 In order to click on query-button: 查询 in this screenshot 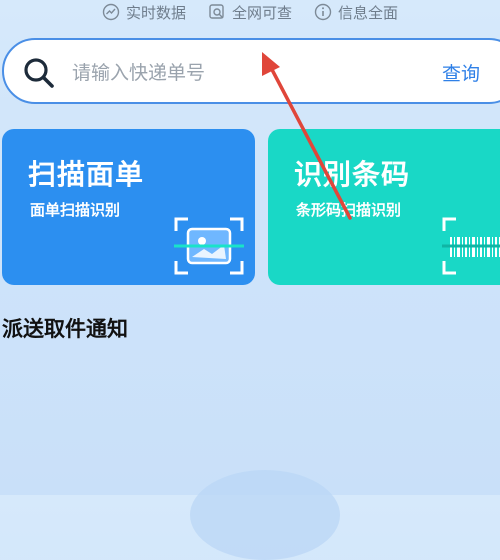, I will do `click(461, 72)`.